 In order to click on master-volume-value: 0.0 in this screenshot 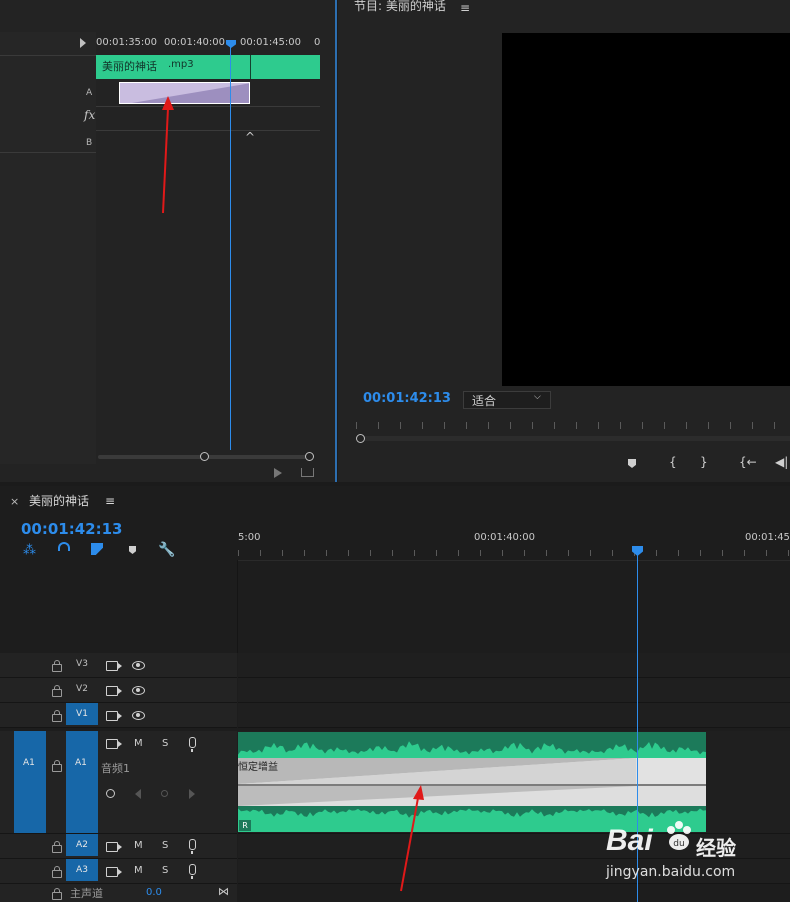, I will do `click(154, 892)`.